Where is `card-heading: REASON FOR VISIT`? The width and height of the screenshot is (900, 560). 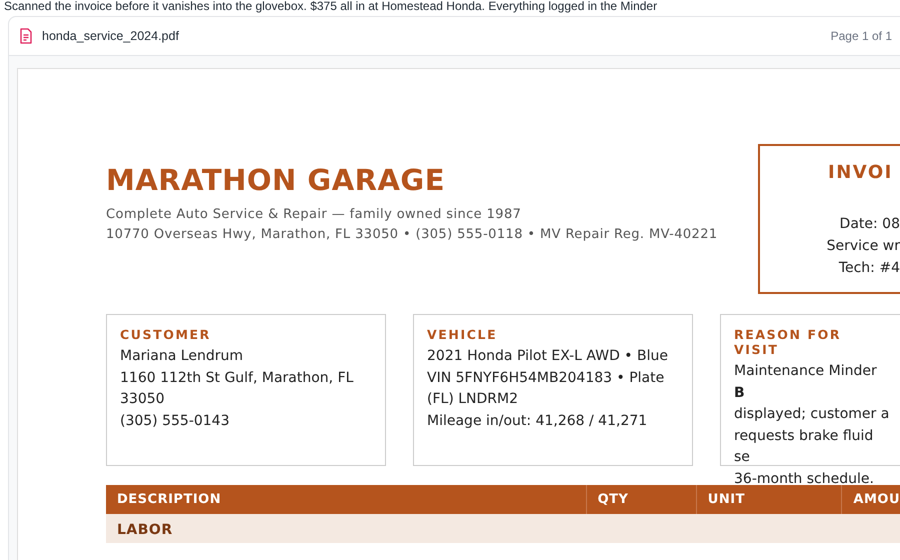
card-heading: REASON FOR VISIT is located at coordinates (788, 342).